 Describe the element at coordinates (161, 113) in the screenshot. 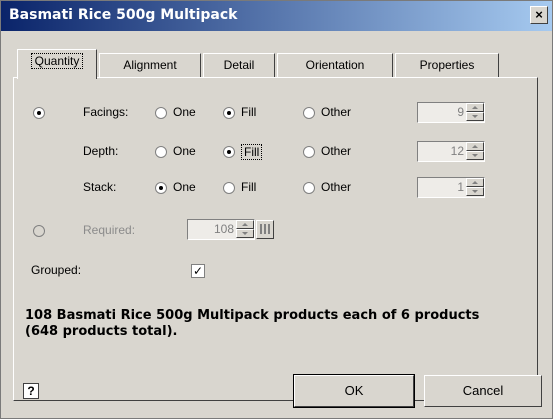

I see `facings-one-radio` at that location.